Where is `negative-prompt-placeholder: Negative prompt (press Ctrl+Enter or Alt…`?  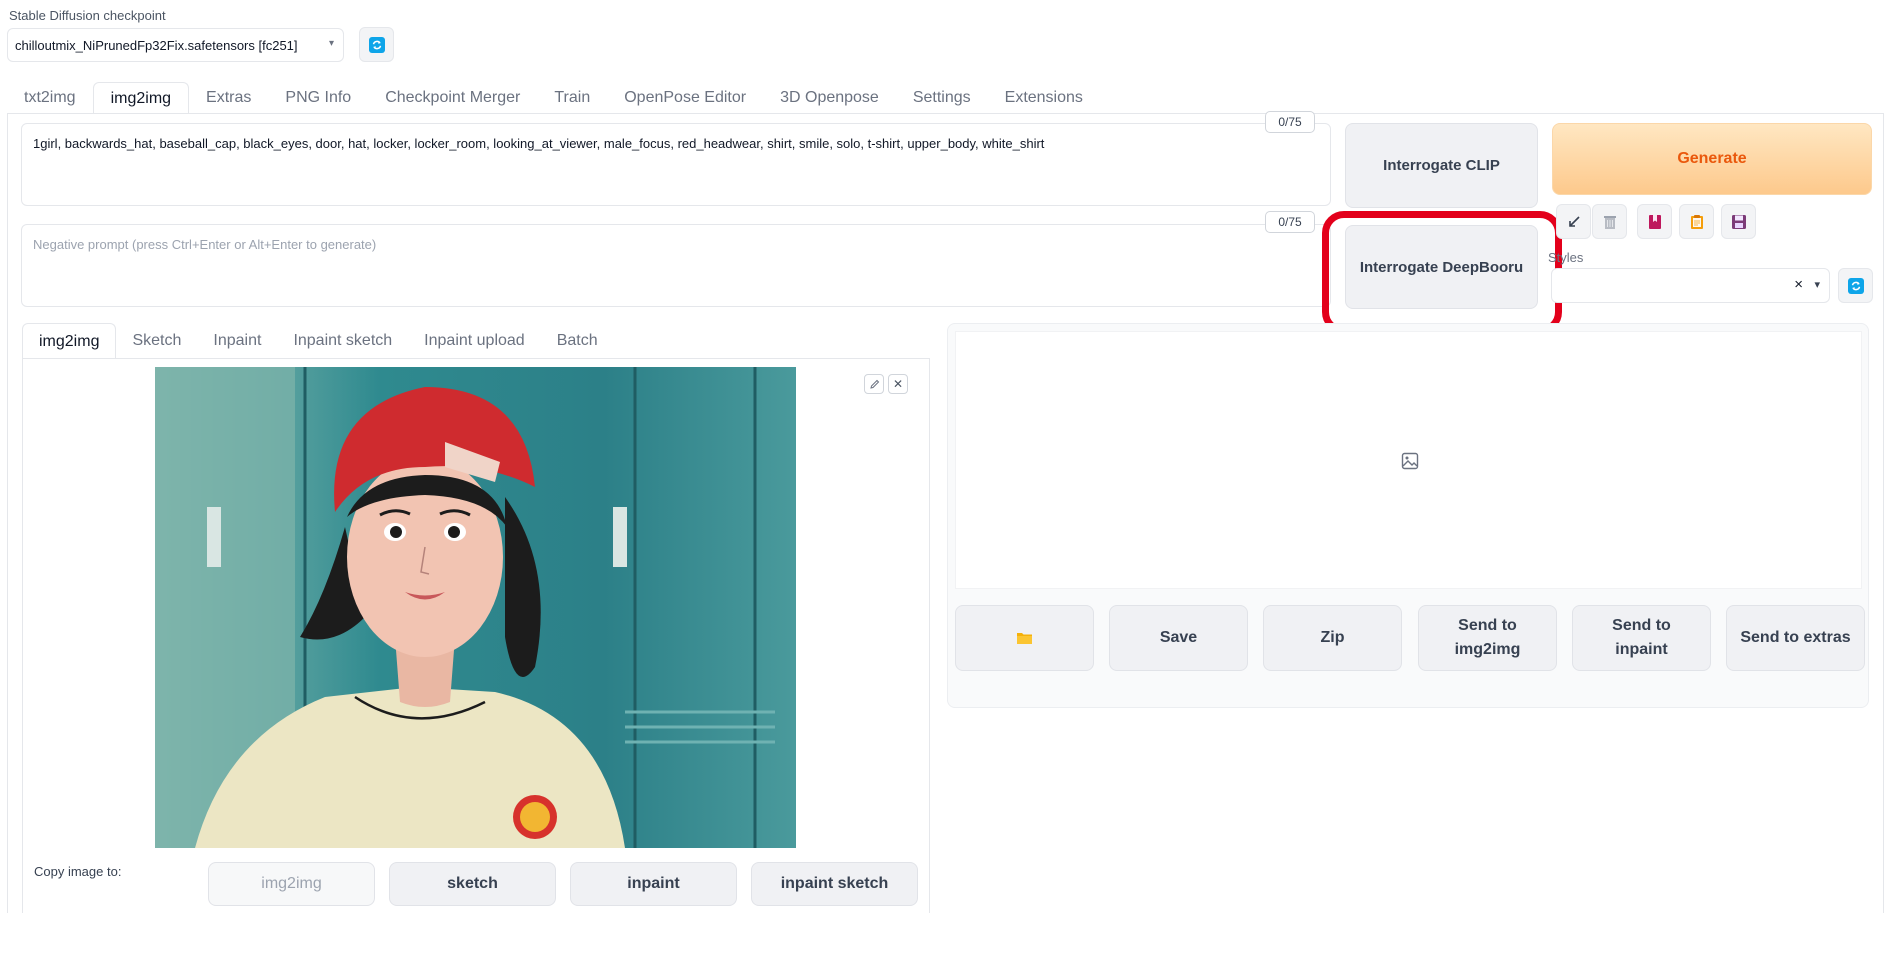
negative-prompt-placeholder: Negative prompt (press Ctrl+Enter or Alt… is located at coordinates (205, 244).